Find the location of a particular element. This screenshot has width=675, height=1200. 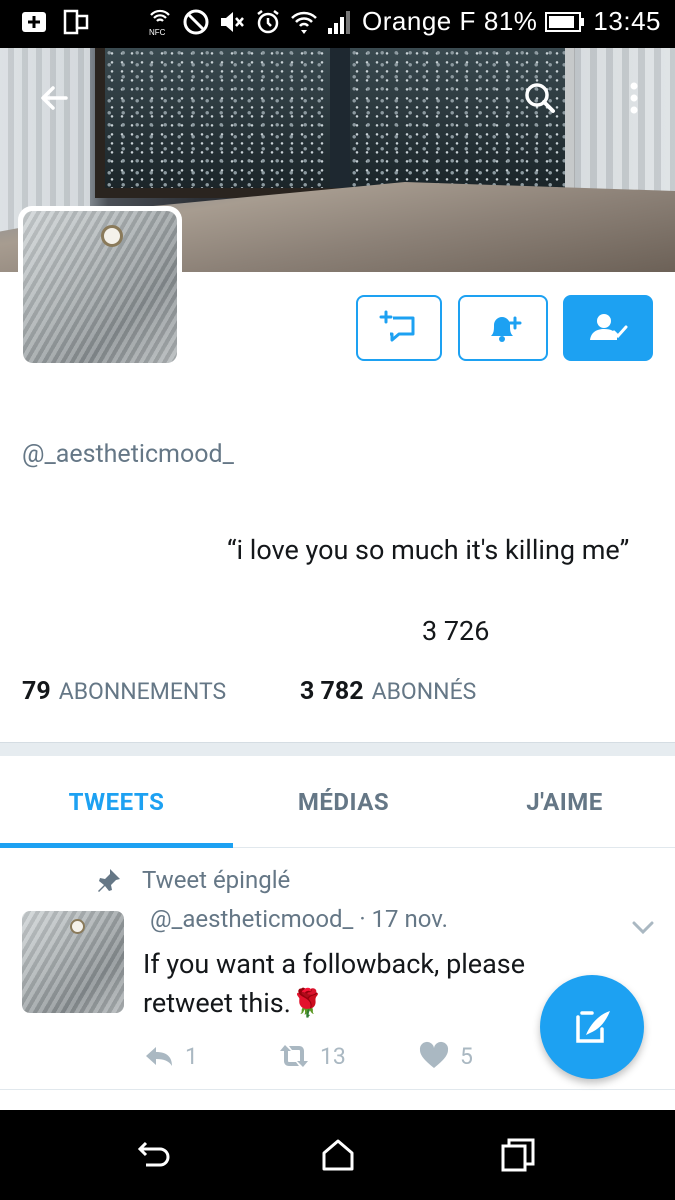

user-check-icon is located at coordinates (609, 327).